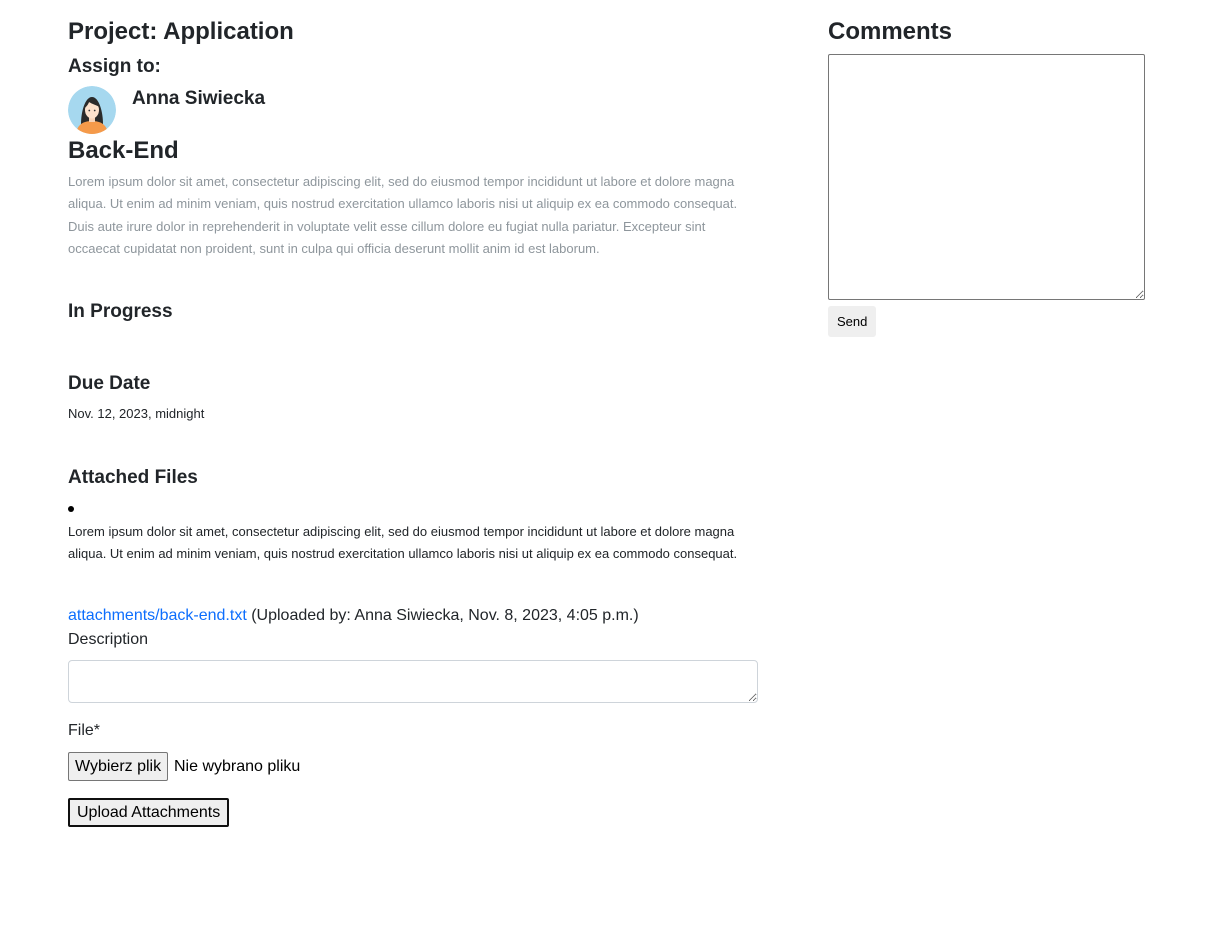 The image size is (1223, 940). I want to click on assignee: Anna Siwiecka, so click(268, 110).